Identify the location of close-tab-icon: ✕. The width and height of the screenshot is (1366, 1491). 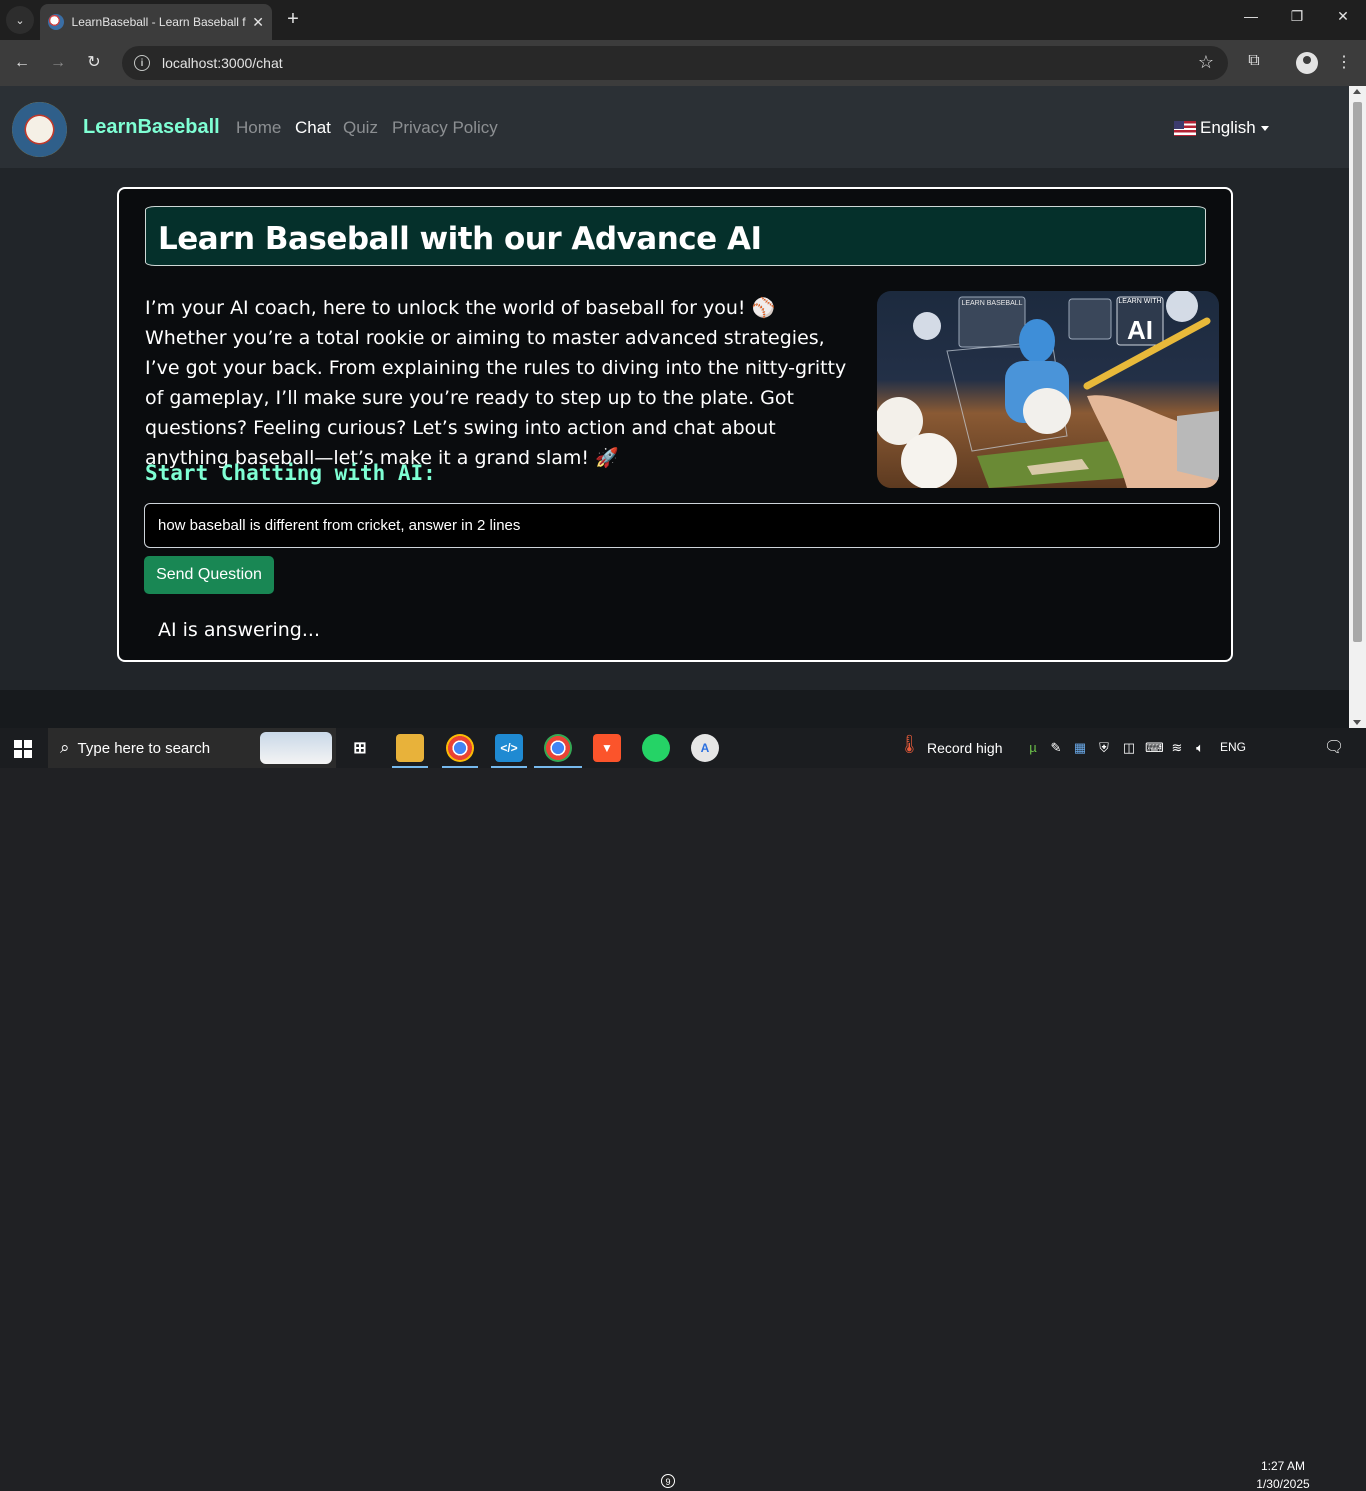
(258, 22).